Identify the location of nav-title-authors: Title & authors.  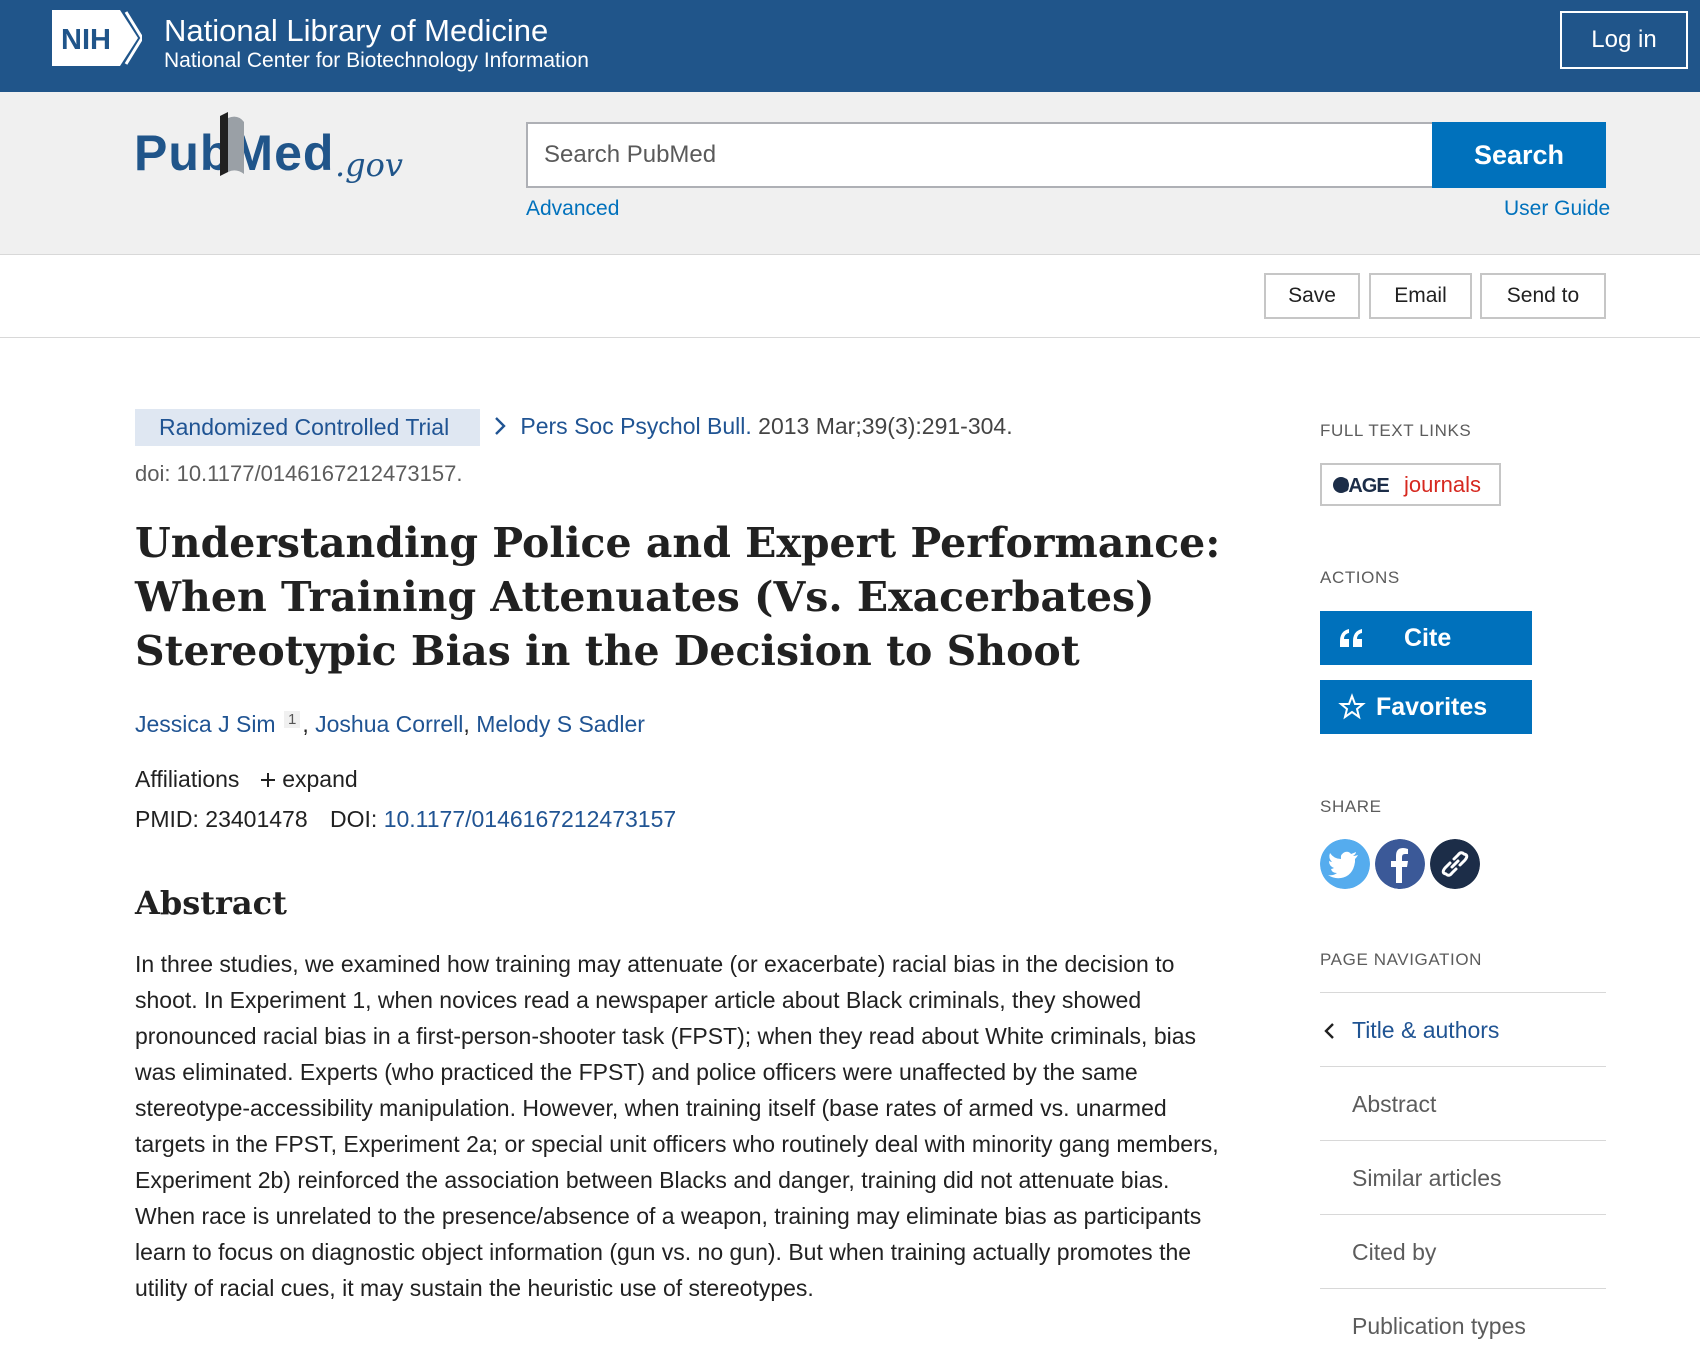
(1463, 1029).